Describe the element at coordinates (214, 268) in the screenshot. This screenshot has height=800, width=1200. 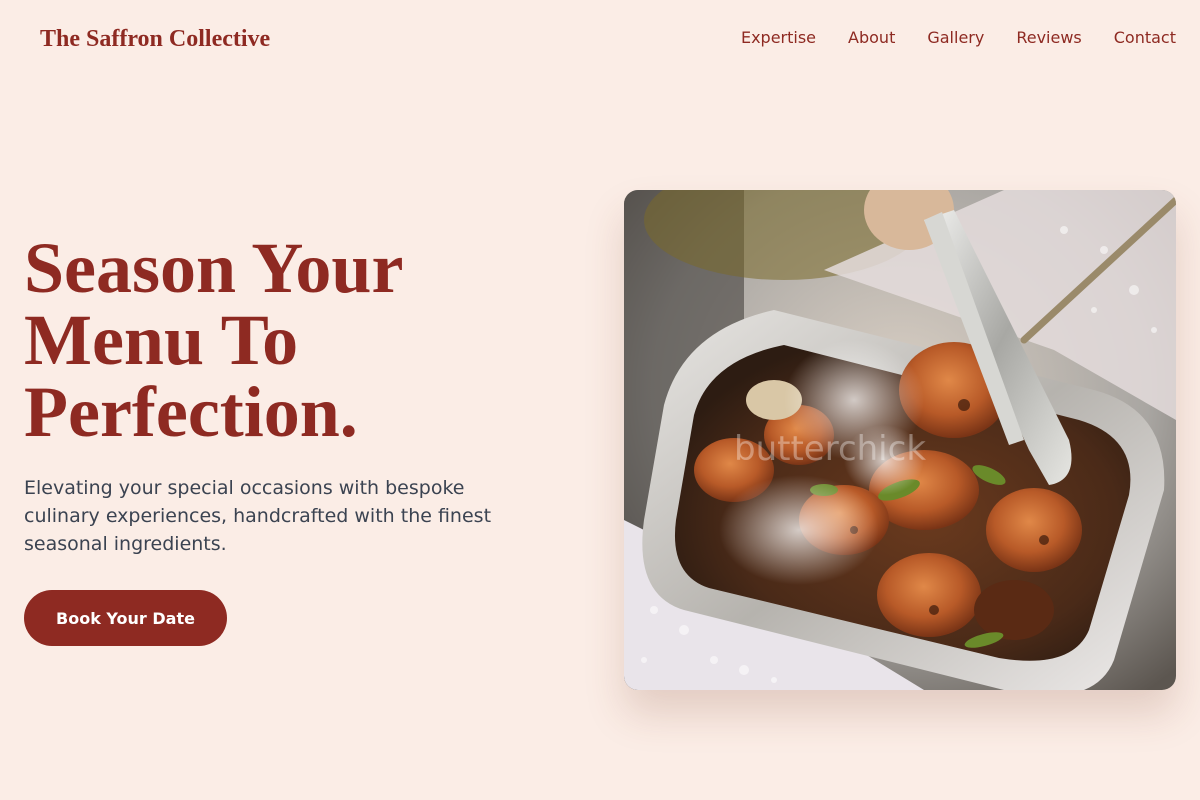
I see `hero-title-line: Season Your` at that location.